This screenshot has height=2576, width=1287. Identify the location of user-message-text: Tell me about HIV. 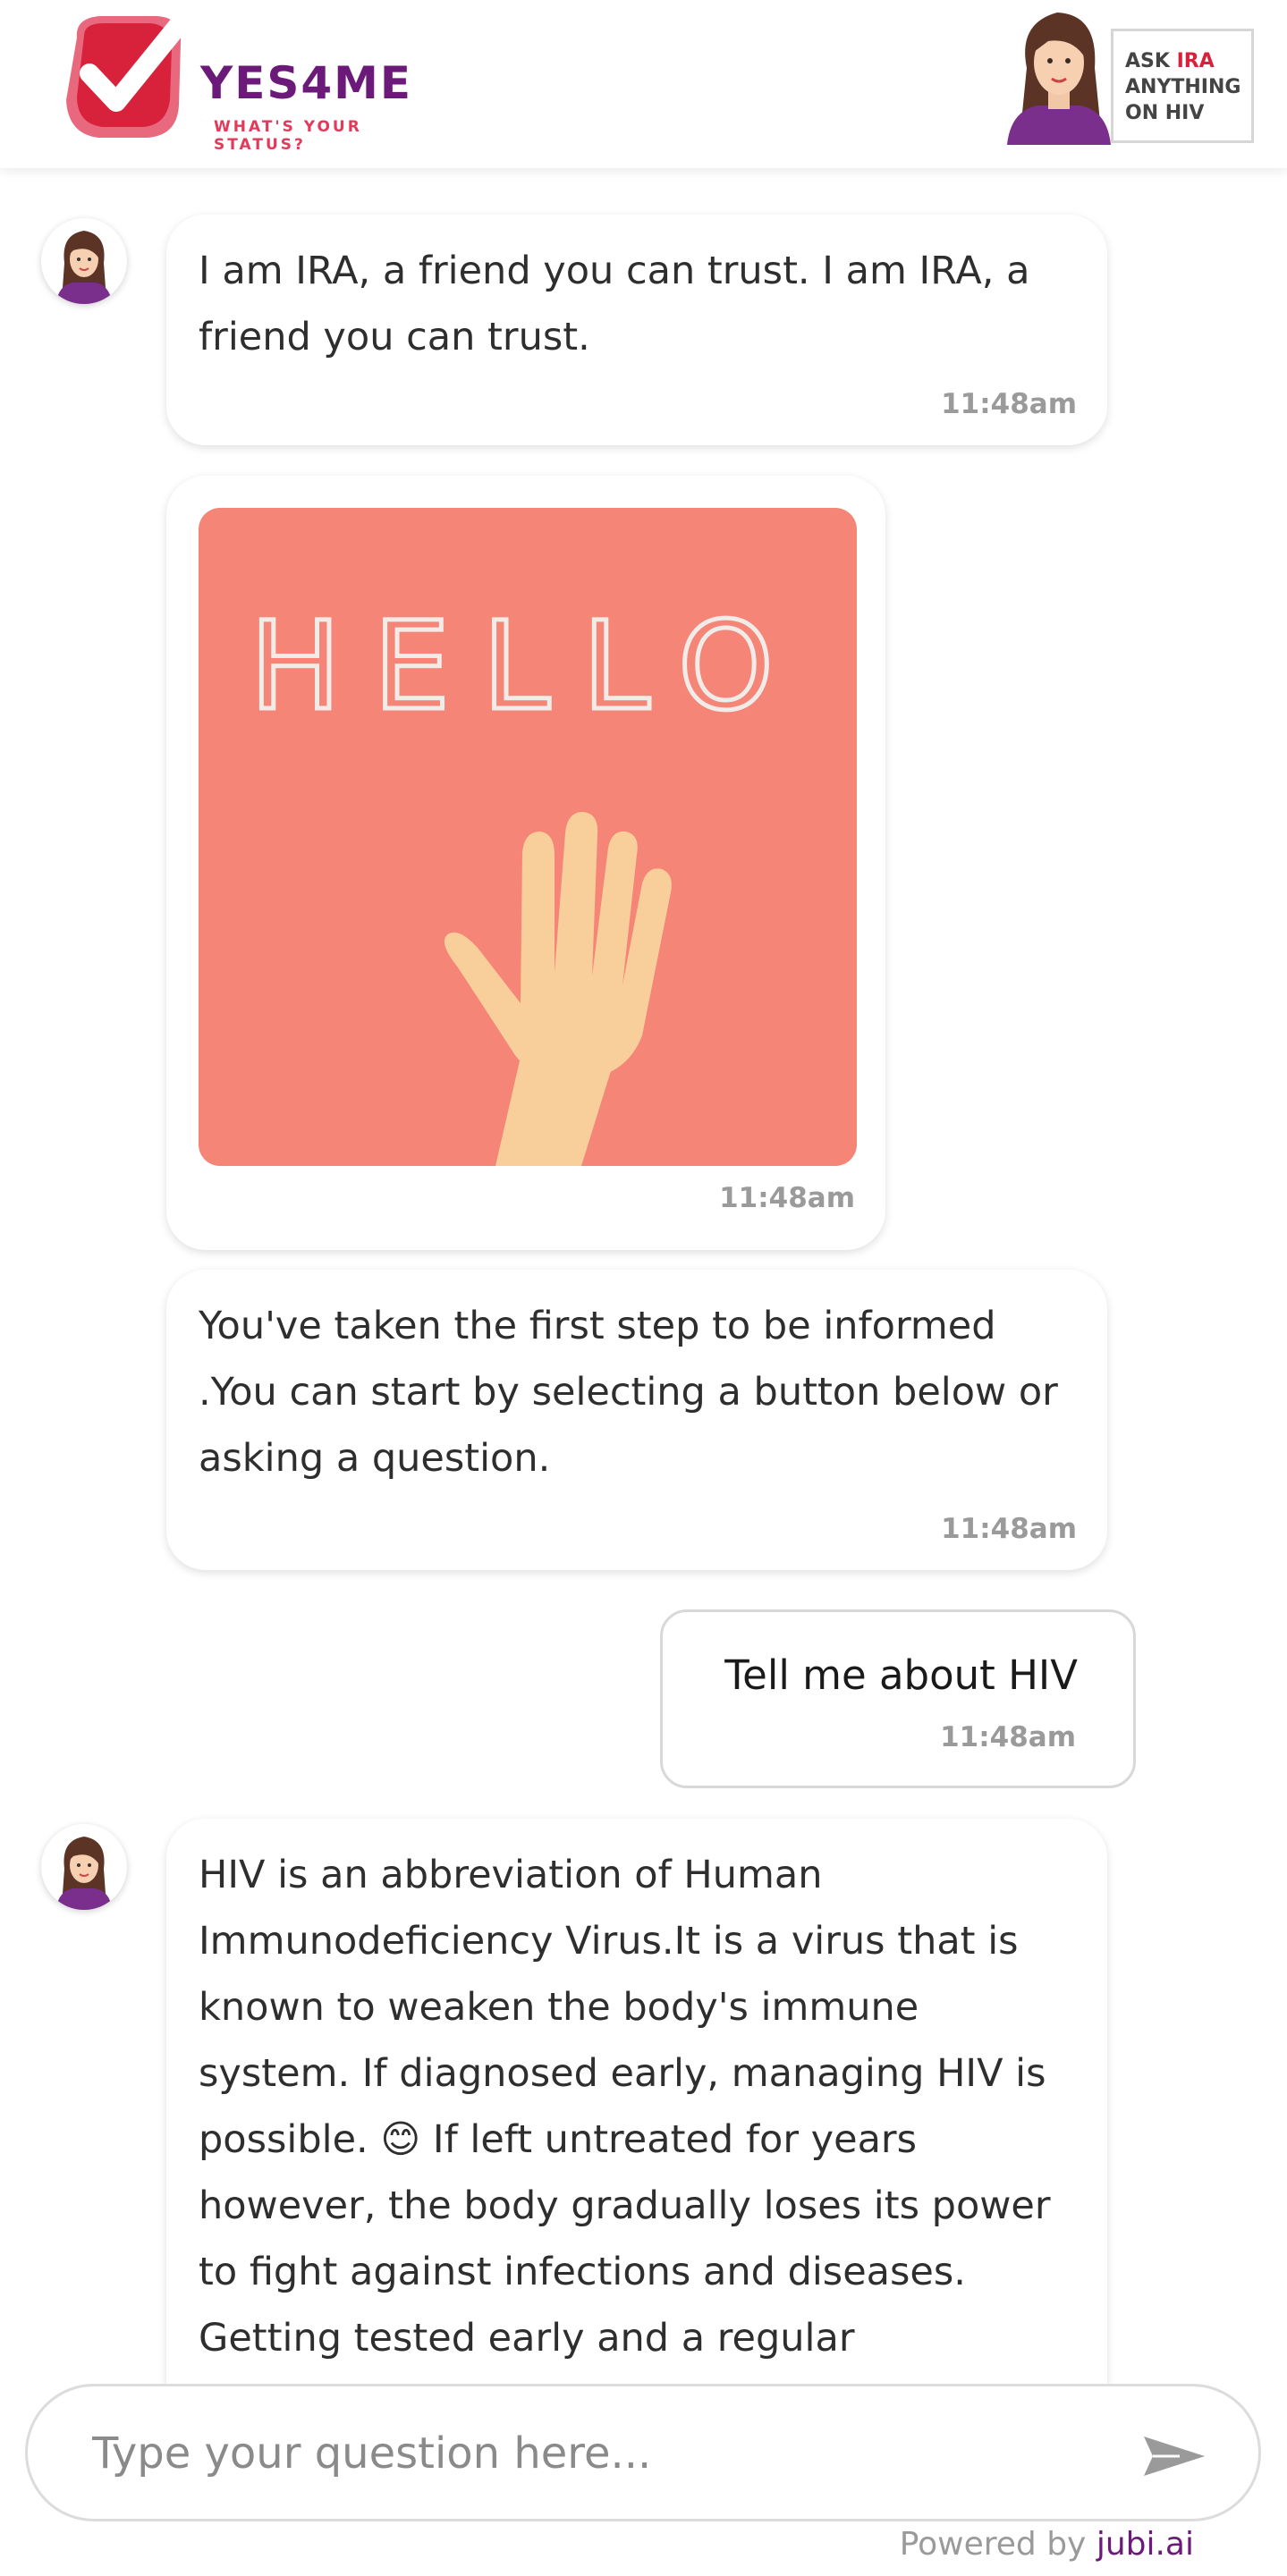
(901, 1675).